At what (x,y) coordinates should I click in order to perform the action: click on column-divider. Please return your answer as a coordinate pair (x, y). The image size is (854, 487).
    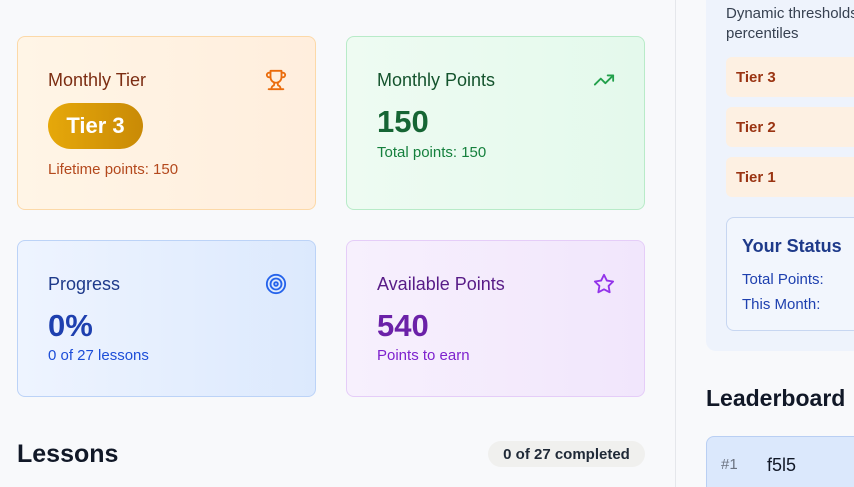
    Looking at the image, I should click on (675, 243).